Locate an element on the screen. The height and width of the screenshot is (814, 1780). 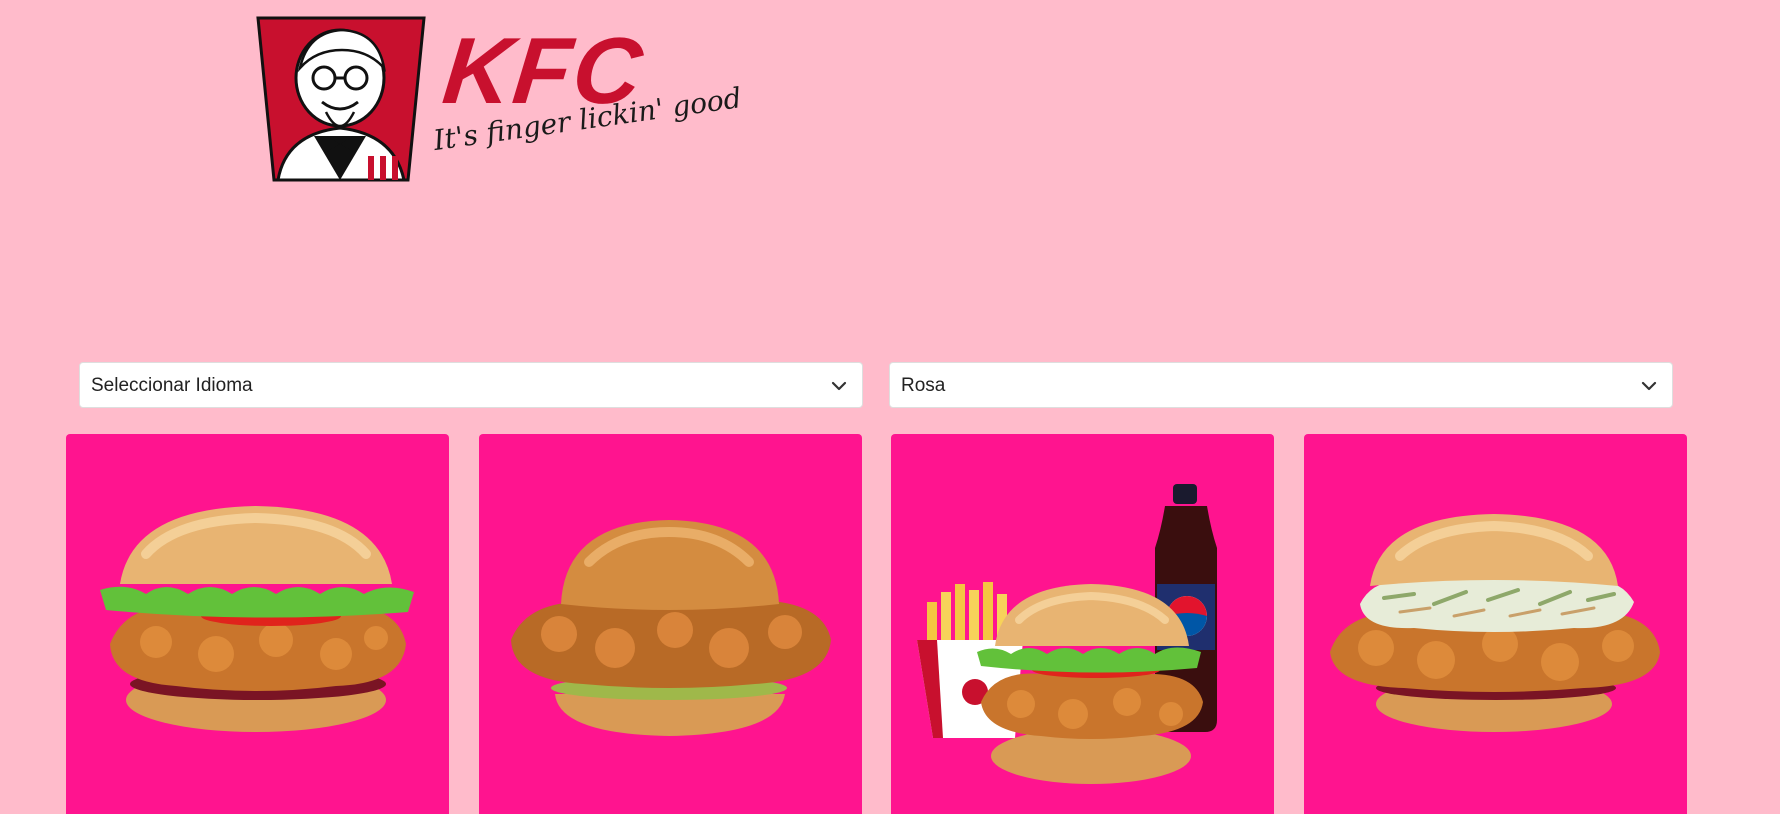
color-theme-select: Rosa is located at coordinates (1281, 385).